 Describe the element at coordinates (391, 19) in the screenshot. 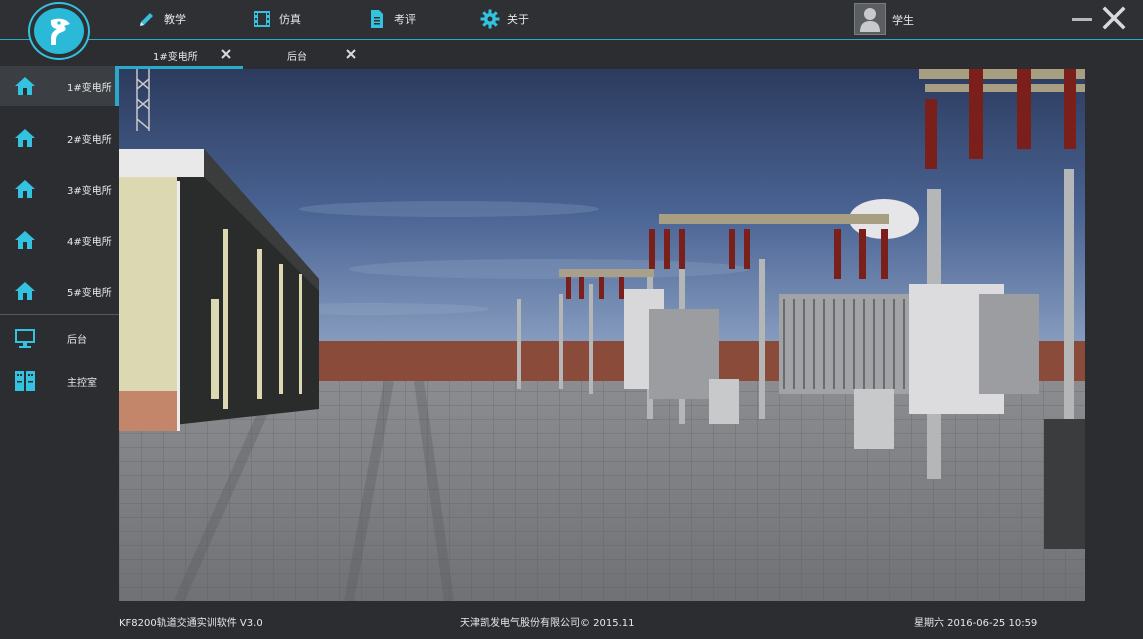

I see `nav-evaluation: 考评` at that location.